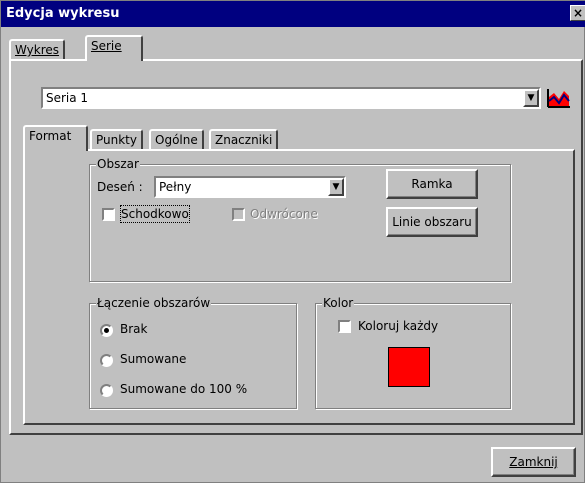 This screenshot has width=585, height=483. Describe the element at coordinates (238, 214) in the screenshot. I see `inverted-checkbox` at that location.